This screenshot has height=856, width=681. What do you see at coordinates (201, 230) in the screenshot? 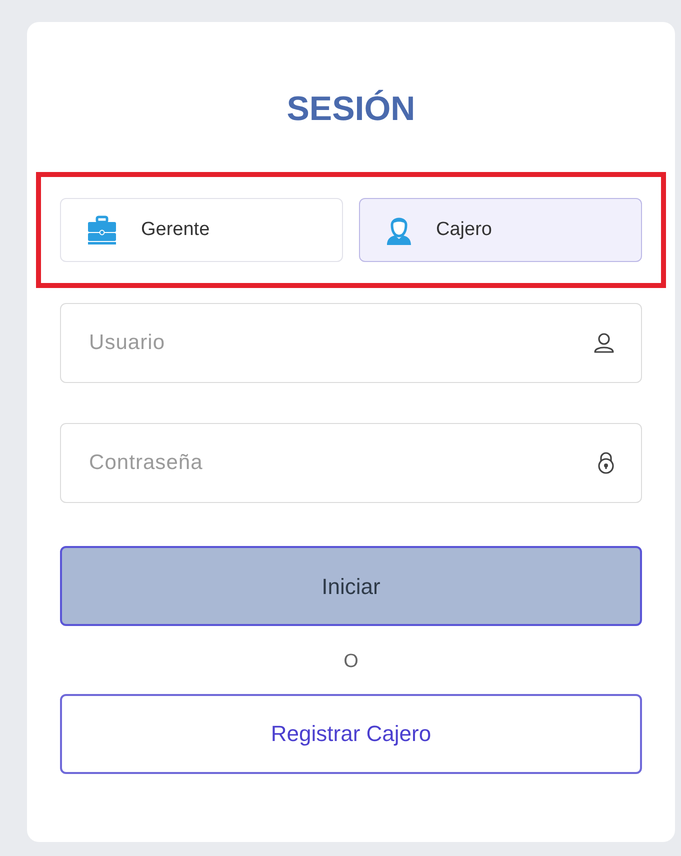
I see `role-button: Gerente` at bounding box center [201, 230].